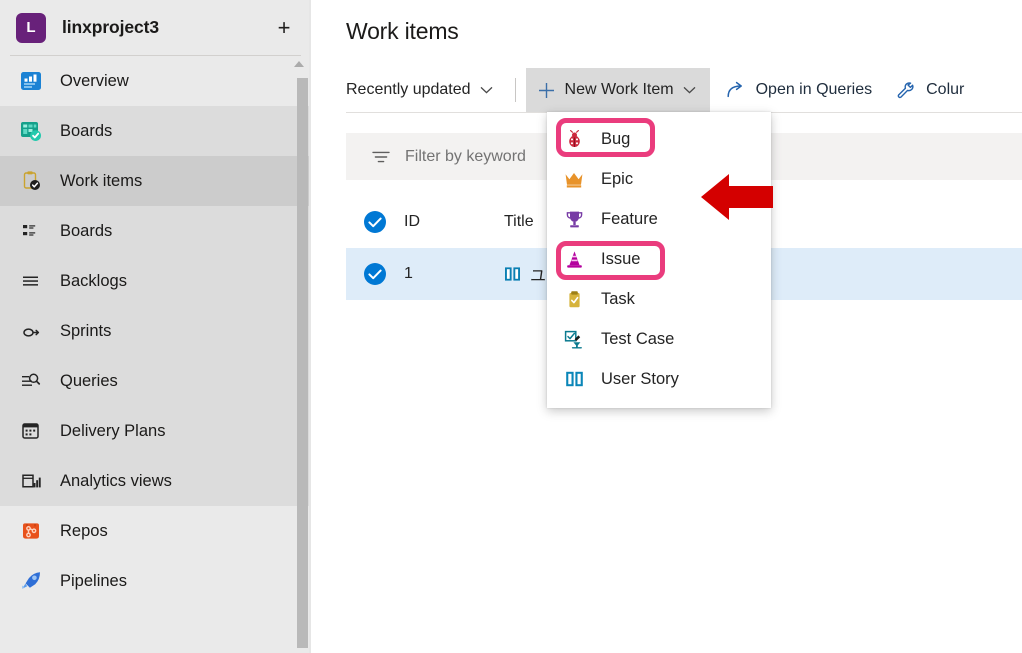 This screenshot has height=653, width=1022. What do you see at coordinates (299, 64) in the screenshot?
I see `scroll-up-arrow-icon` at bounding box center [299, 64].